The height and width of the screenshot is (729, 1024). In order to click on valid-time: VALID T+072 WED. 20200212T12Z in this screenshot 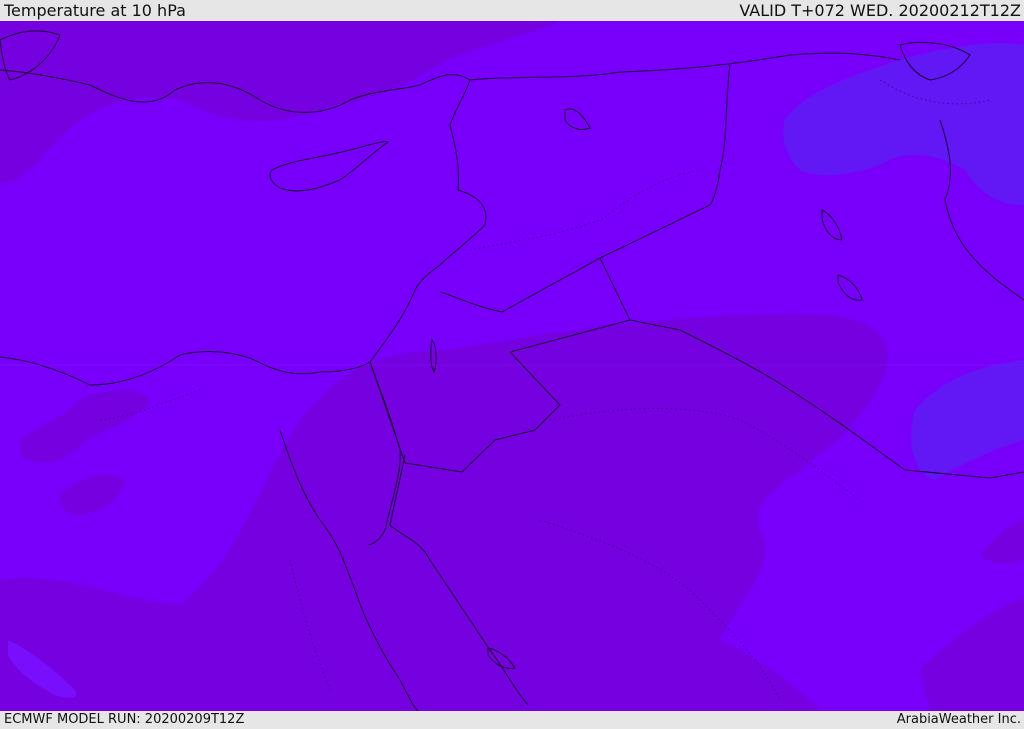, I will do `click(880, 10)`.